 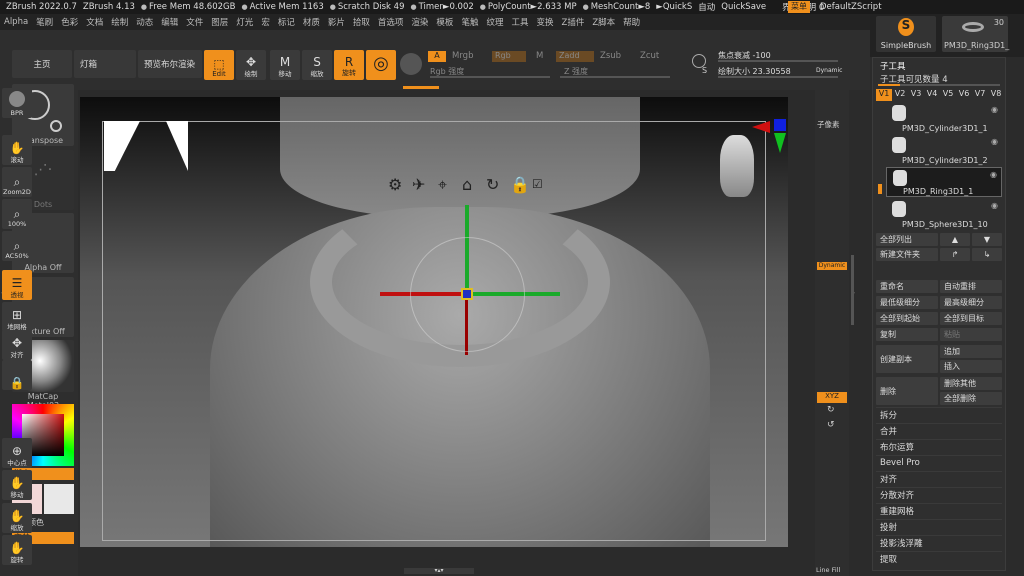 What do you see at coordinates (44, 22) in the screenshot?
I see `menu-item: 笔刷` at bounding box center [44, 22].